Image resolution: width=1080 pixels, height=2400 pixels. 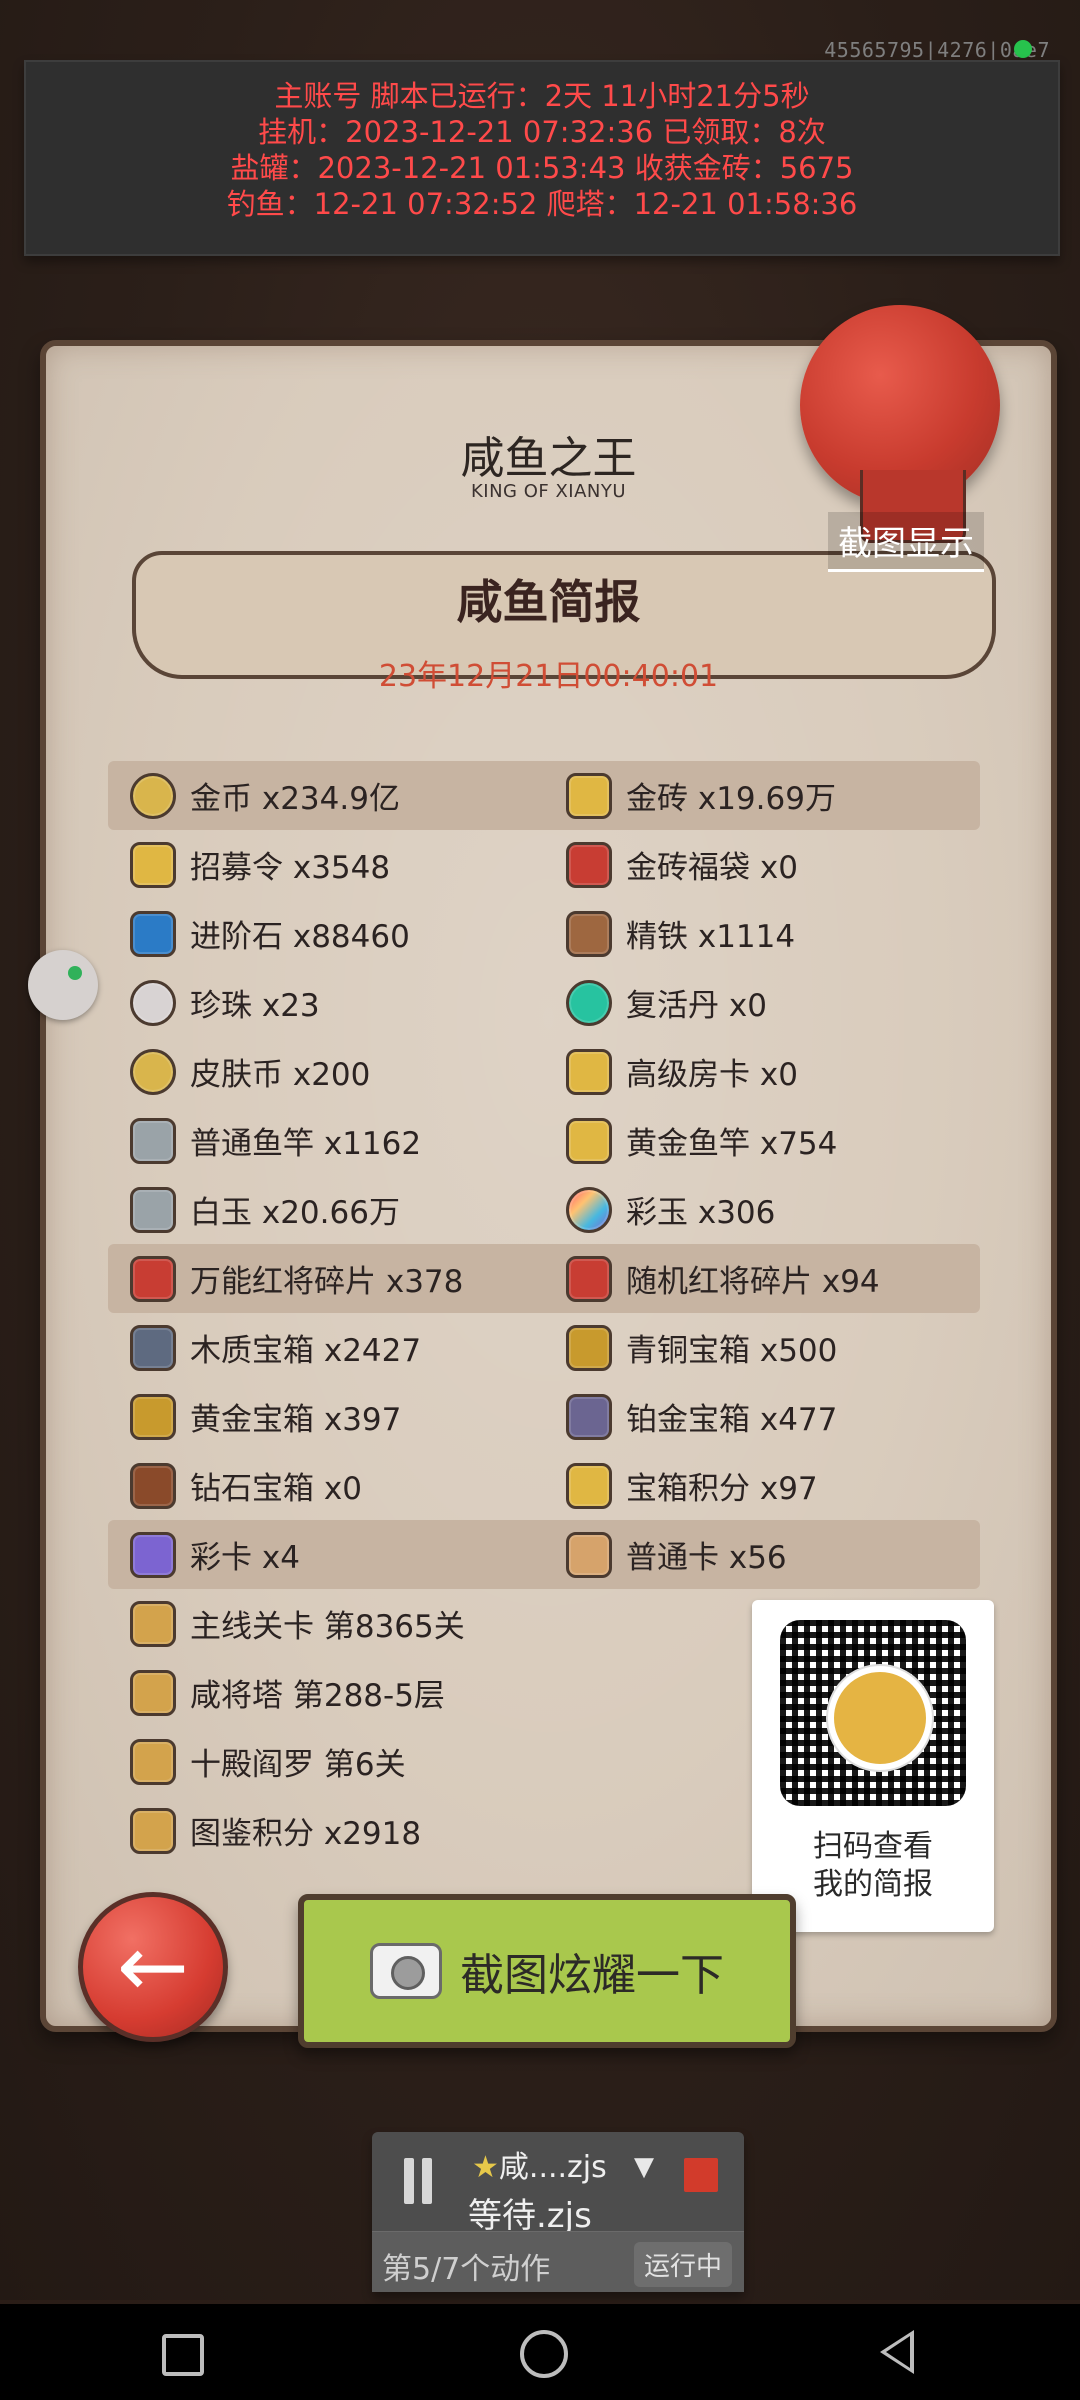 I want to click on overlay-line-2: 挂机：2023-12-21 07:32:36 已领取：8次, so click(x=542, y=132).